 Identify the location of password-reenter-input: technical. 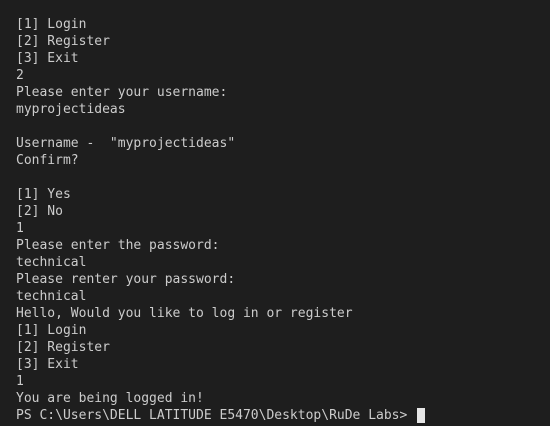
(51, 296).